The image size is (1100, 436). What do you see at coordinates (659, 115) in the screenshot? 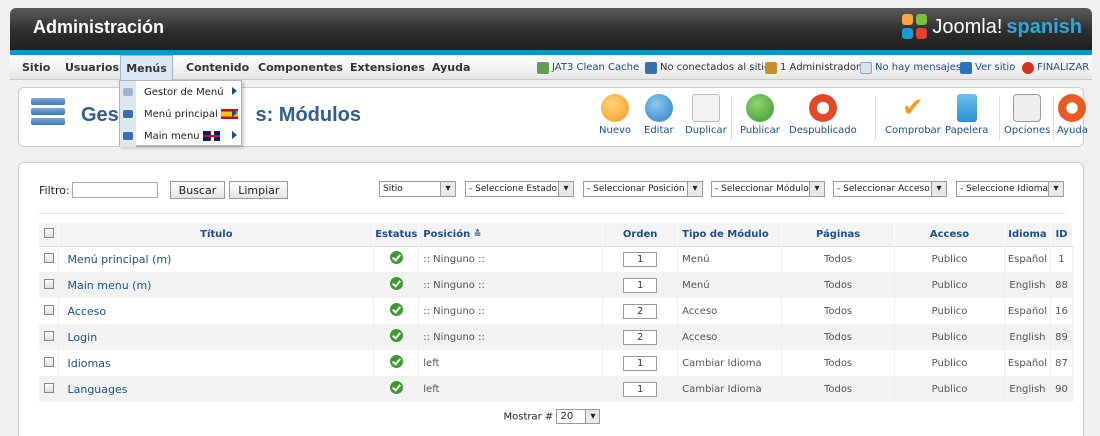
I see `edit-button: Editar` at bounding box center [659, 115].